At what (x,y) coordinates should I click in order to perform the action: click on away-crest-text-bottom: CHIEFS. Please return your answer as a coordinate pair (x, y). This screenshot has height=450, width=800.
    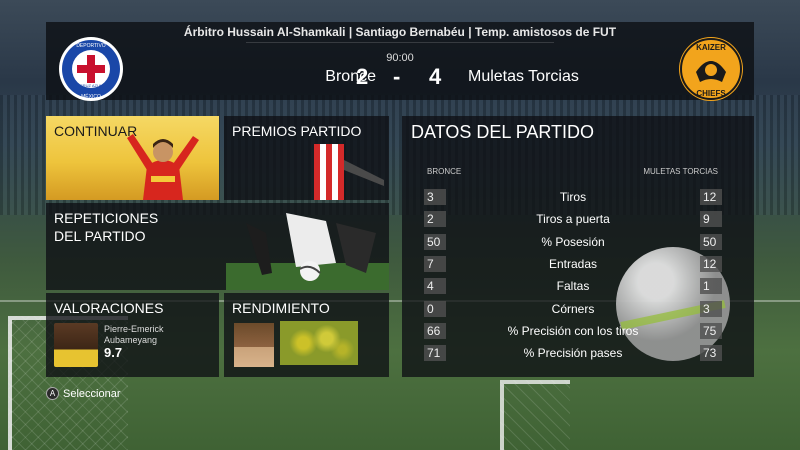
    Looking at the image, I should click on (711, 93).